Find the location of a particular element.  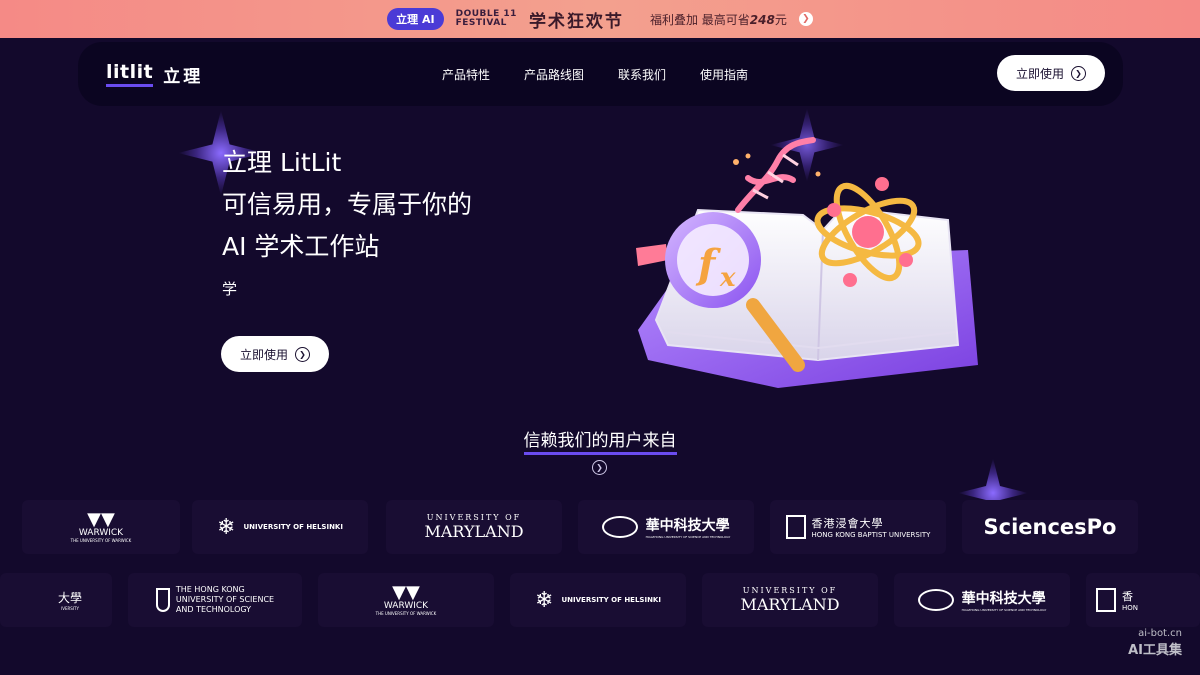

logo-card-helsinki: ❄ UNIVERSITY OF HELSINKI is located at coordinates (280, 527).